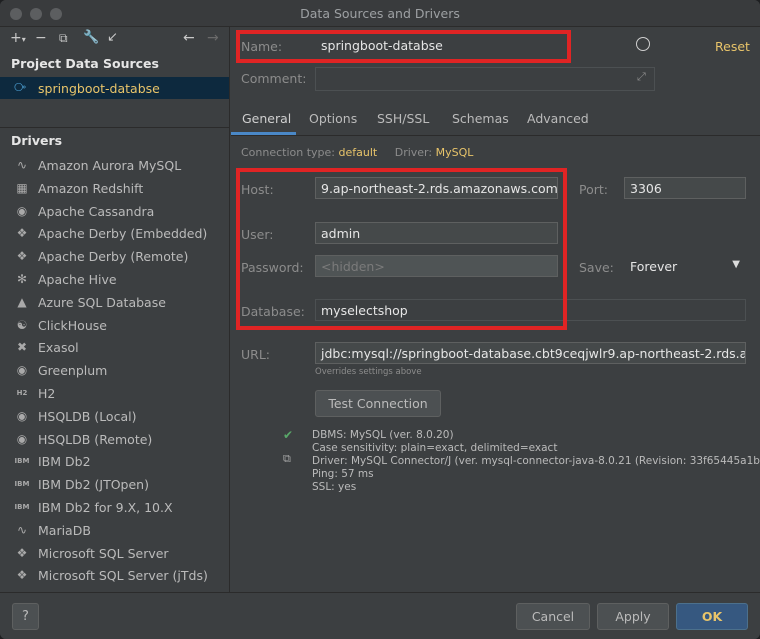 The width and height of the screenshot is (760, 639). What do you see at coordinates (87, 416) in the screenshot?
I see `driver-label: HSQLDB (Local)` at bounding box center [87, 416].